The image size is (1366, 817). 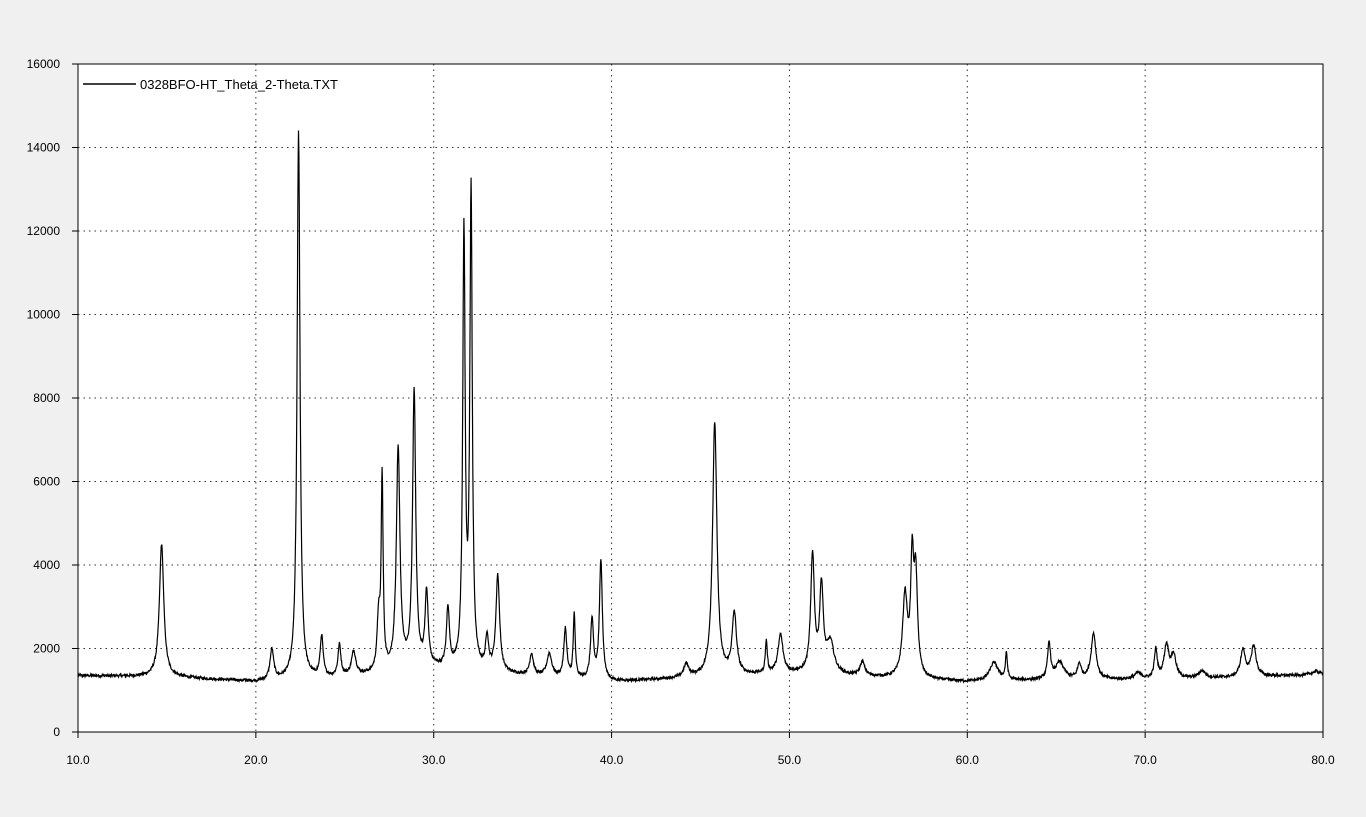 I want to click on y-tick-label: 4000, so click(x=46, y=565).